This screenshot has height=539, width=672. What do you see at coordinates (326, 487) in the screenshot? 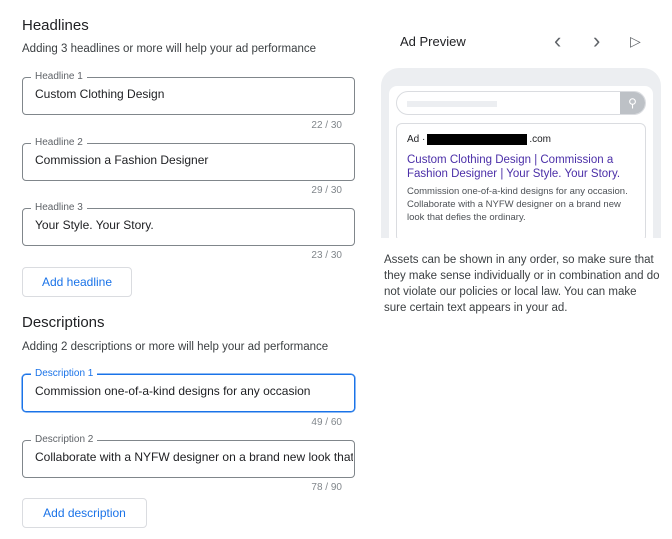
I see `char-count: 78 / 90` at bounding box center [326, 487].